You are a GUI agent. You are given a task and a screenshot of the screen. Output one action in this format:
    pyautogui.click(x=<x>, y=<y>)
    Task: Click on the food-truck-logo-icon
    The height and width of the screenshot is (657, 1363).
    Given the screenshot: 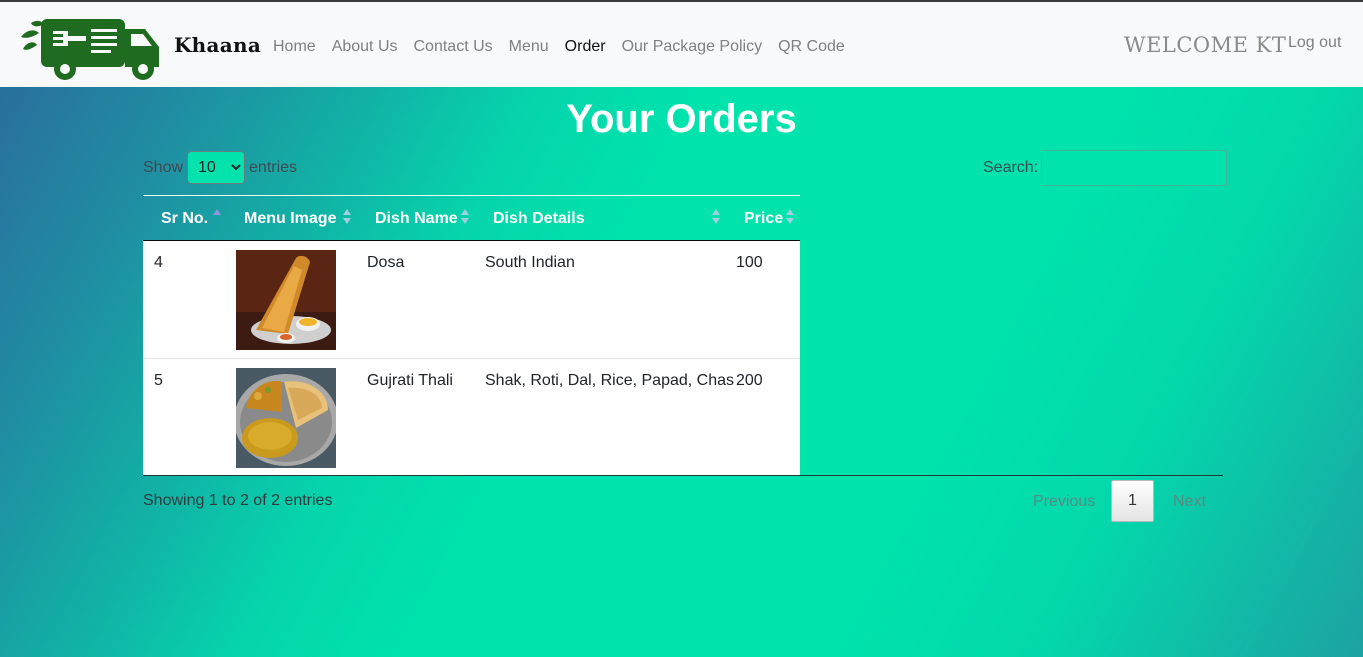 What is the action you would take?
    pyautogui.click(x=91, y=48)
    